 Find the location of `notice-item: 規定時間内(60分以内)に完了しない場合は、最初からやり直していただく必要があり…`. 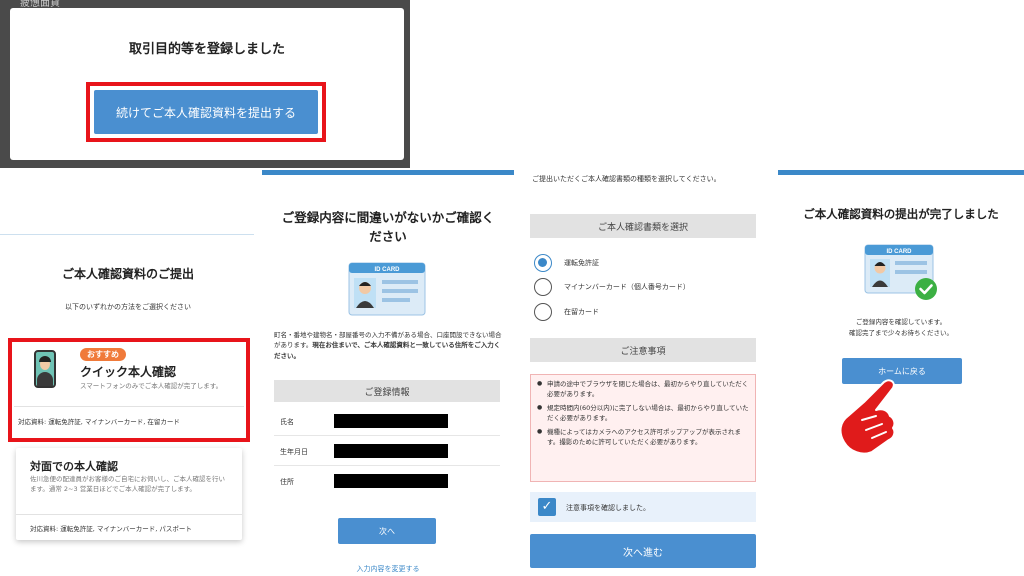

notice-item: 規定時間内(60分以内)に完了しない場合は、最初からやり直していただく必要があり… is located at coordinates (643, 413).